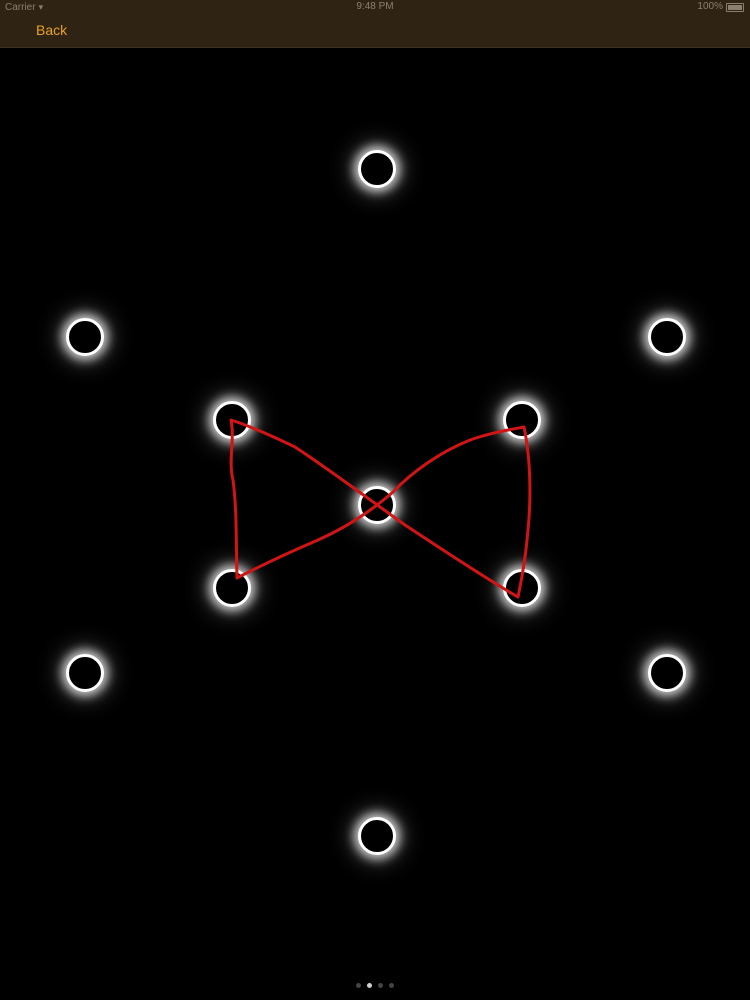 Image resolution: width=750 pixels, height=1000 pixels. I want to click on battery-status: 100%, so click(720, 7).